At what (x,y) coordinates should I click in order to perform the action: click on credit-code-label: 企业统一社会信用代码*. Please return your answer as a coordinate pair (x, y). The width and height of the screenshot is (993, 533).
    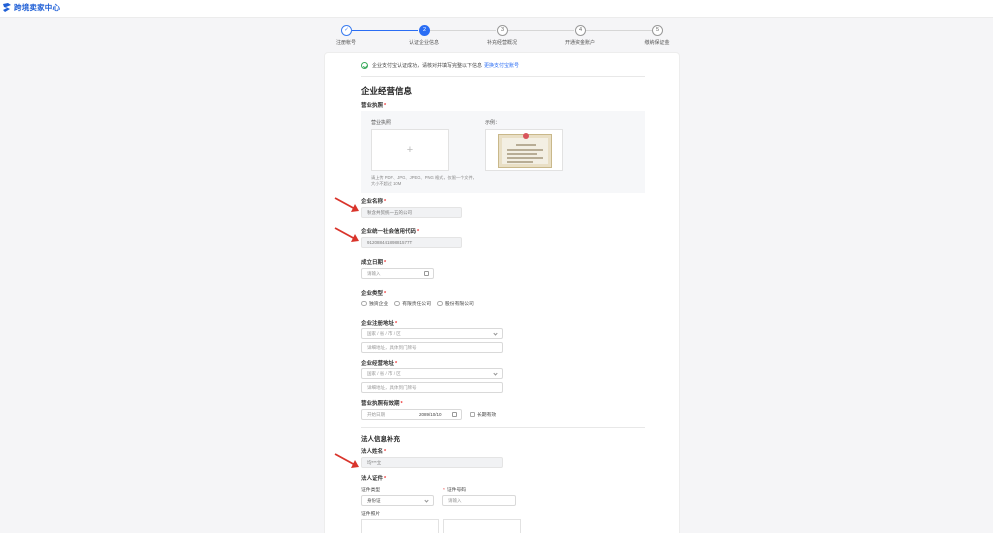
    Looking at the image, I should click on (390, 231).